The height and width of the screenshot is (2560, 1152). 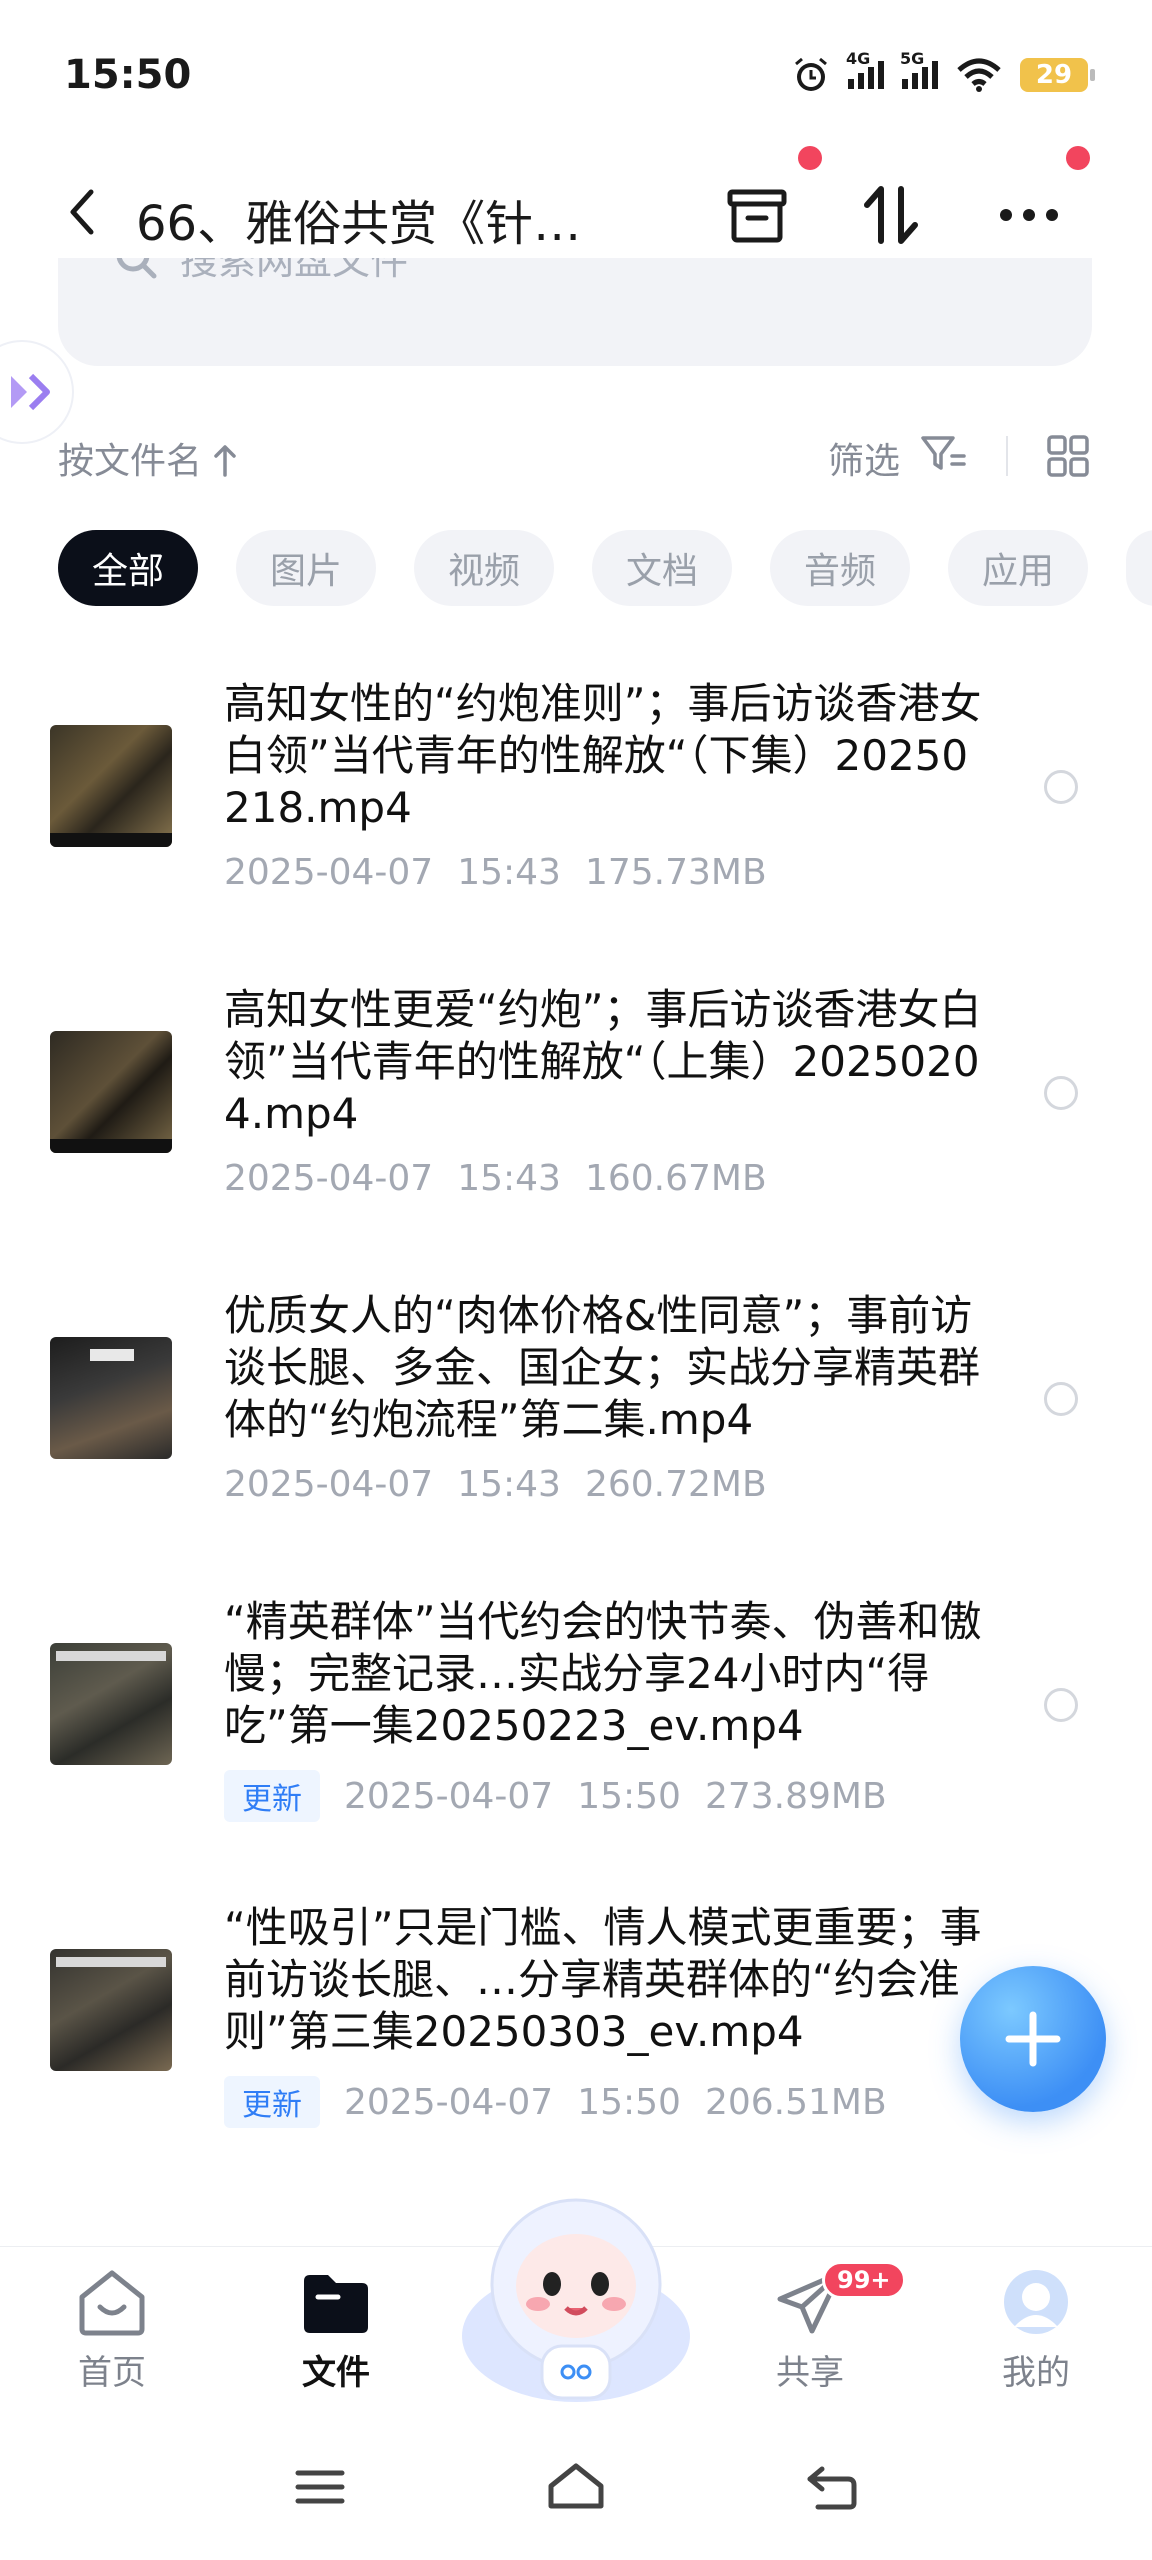 I want to click on file-meta: 2025-04-07 15:43 260.72MB, so click(x=495, y=1484).